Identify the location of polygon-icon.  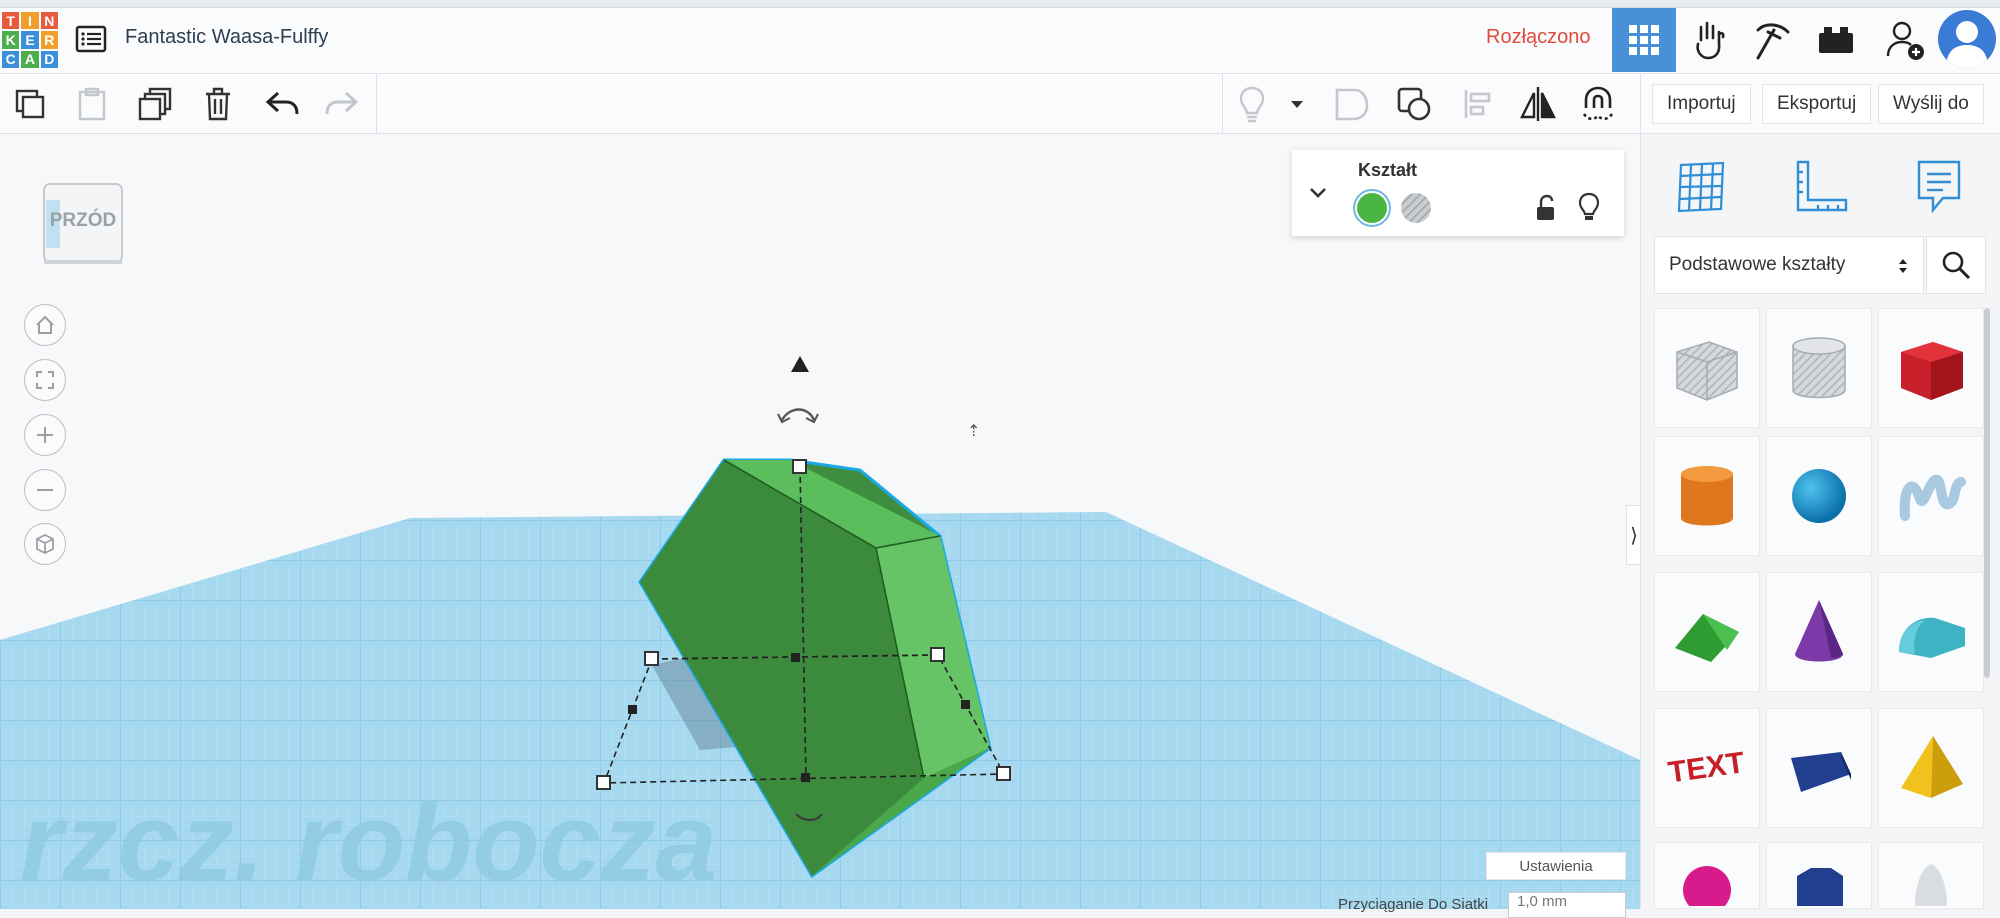
(1820, 886).